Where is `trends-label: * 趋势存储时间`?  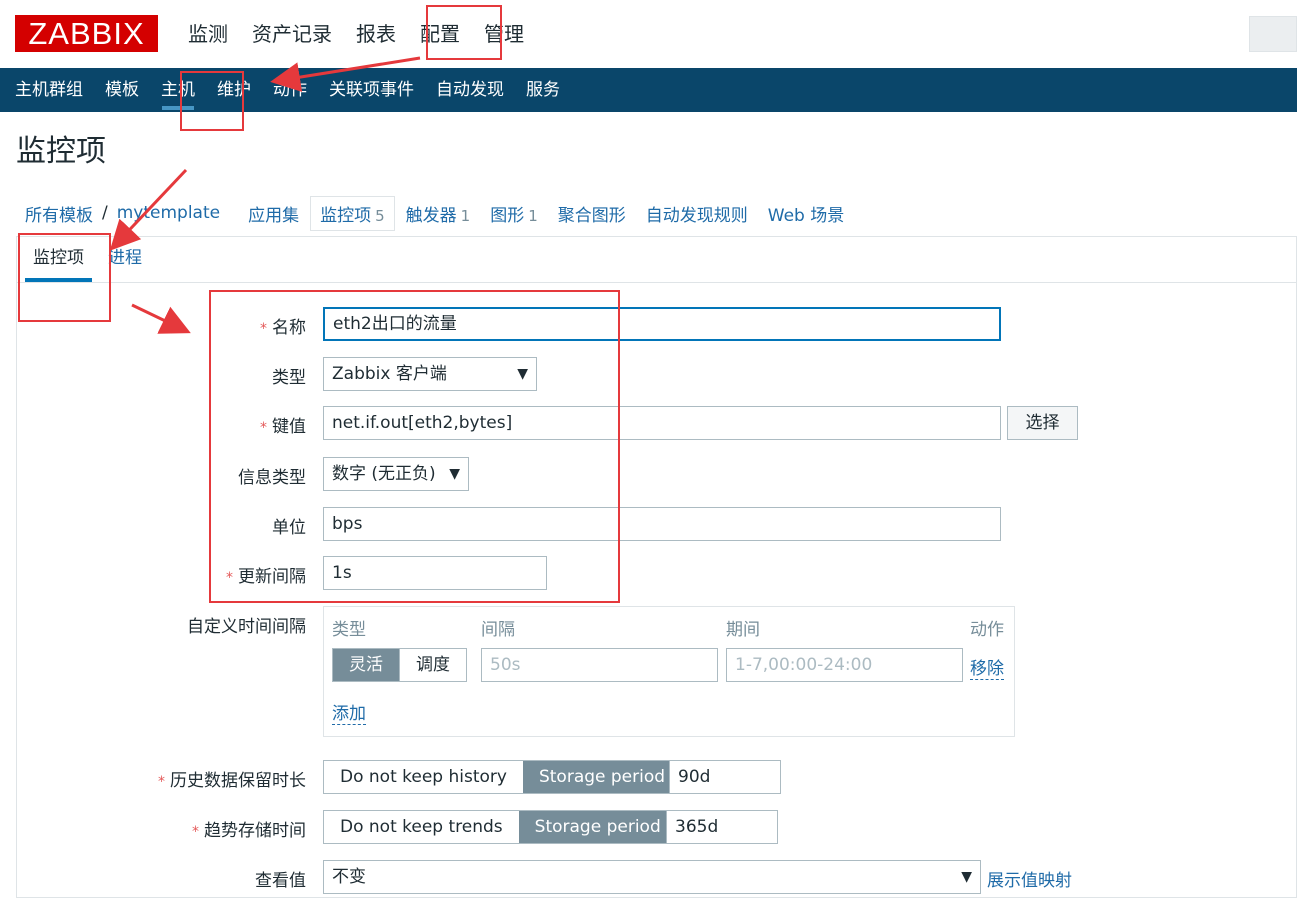
trends-label: * 趋势存储时间 is located at coordinates (249, 828).